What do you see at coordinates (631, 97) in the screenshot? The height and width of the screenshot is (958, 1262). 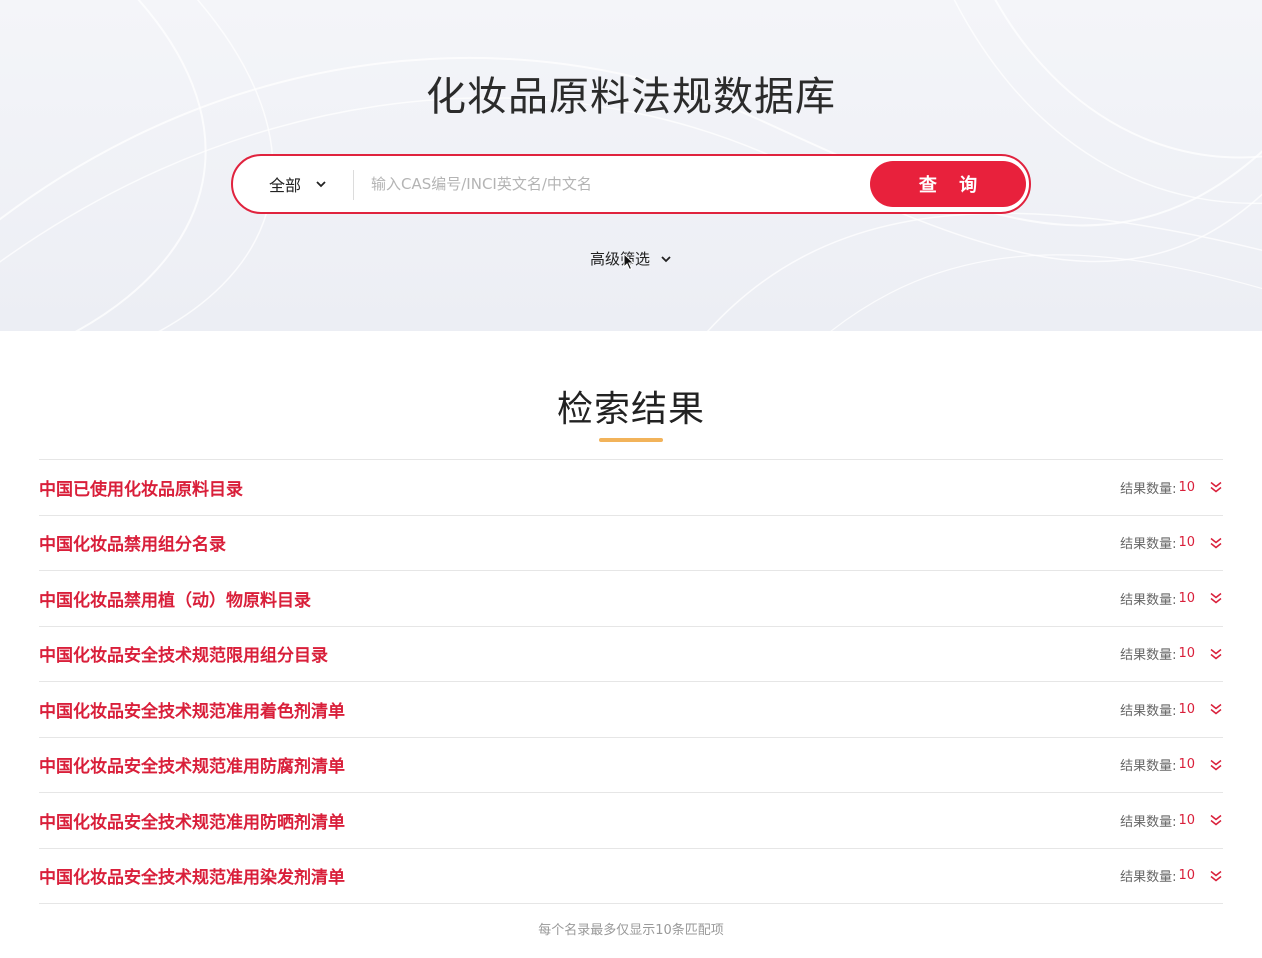 I see `page-title: 化妆品原料法规数据库` at bounding box center [631, 97].